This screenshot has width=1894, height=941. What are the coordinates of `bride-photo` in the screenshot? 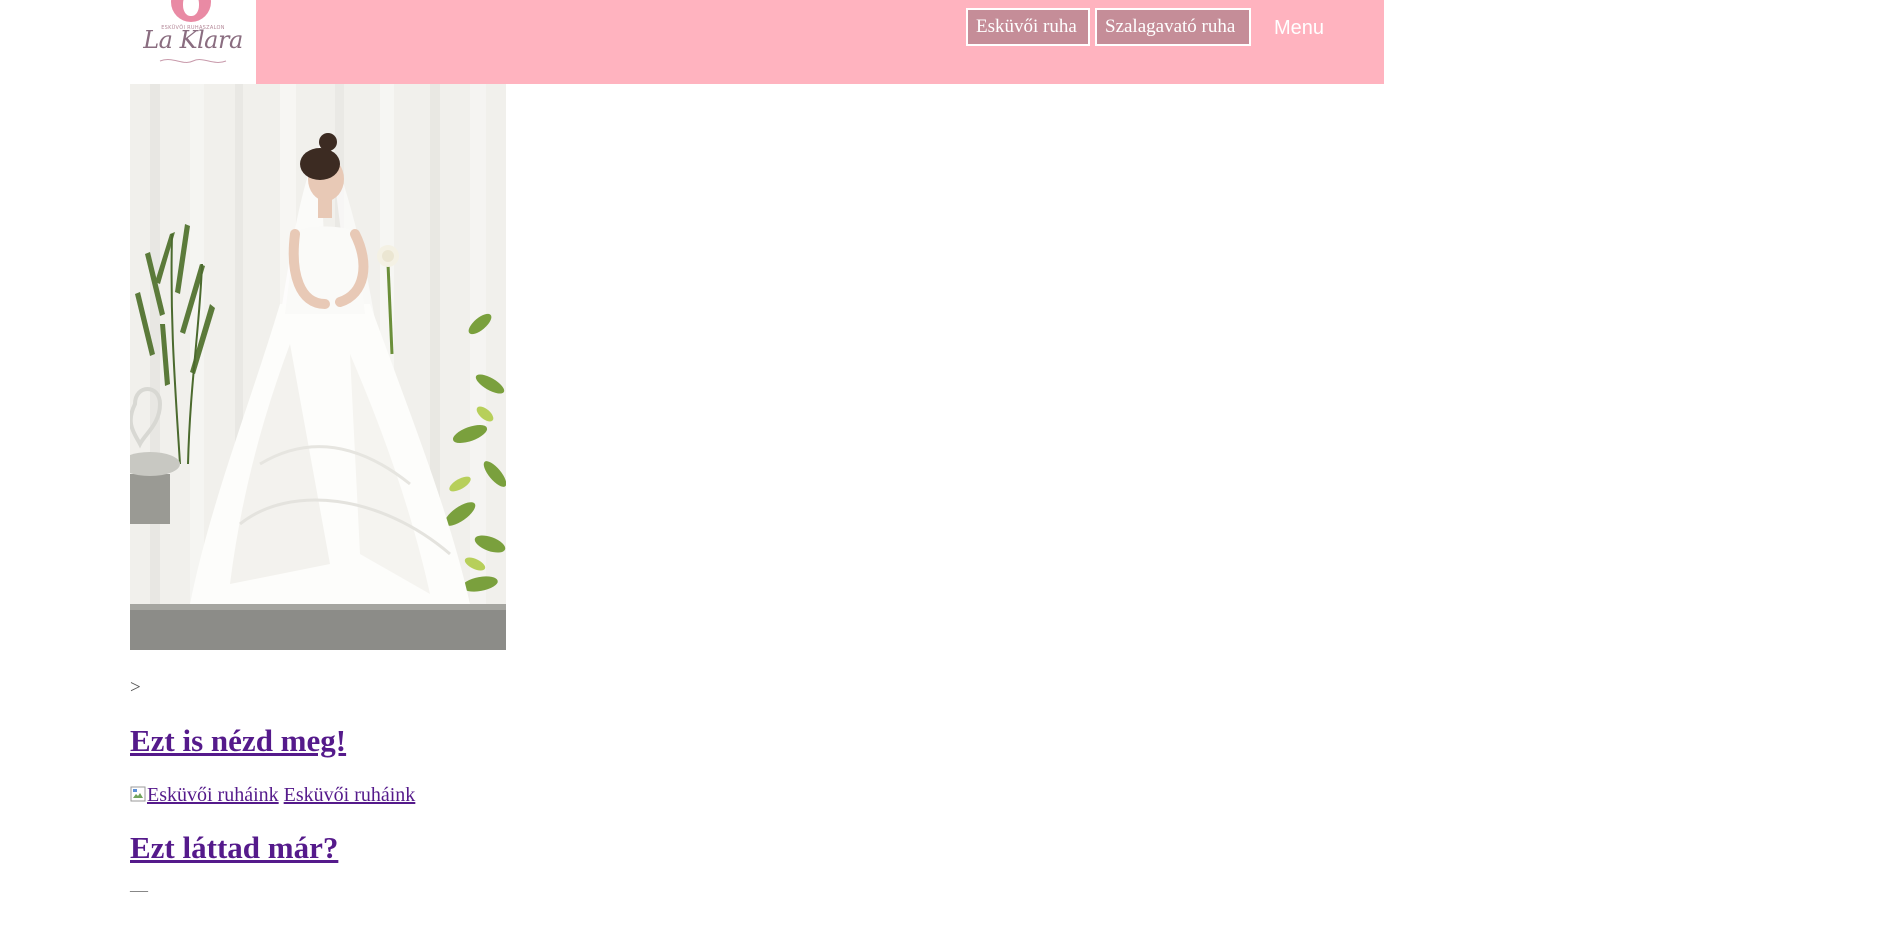 It's located at (318, 367).